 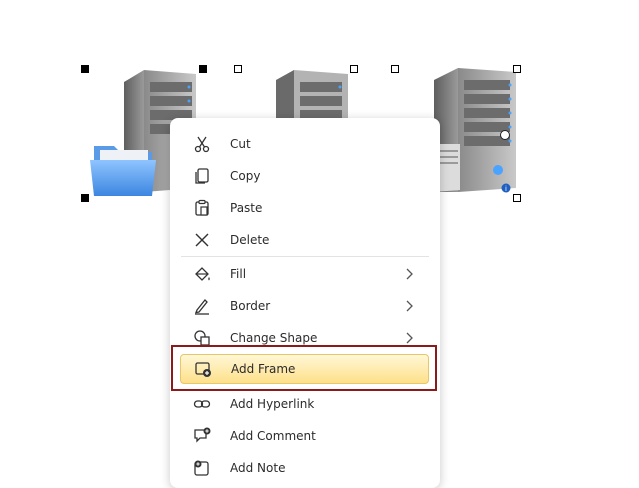 What do you see at coordinates (305, 468) in the screenshot?
I see `menu-item-add-note: Add Note` at bounding box center [305, 468].